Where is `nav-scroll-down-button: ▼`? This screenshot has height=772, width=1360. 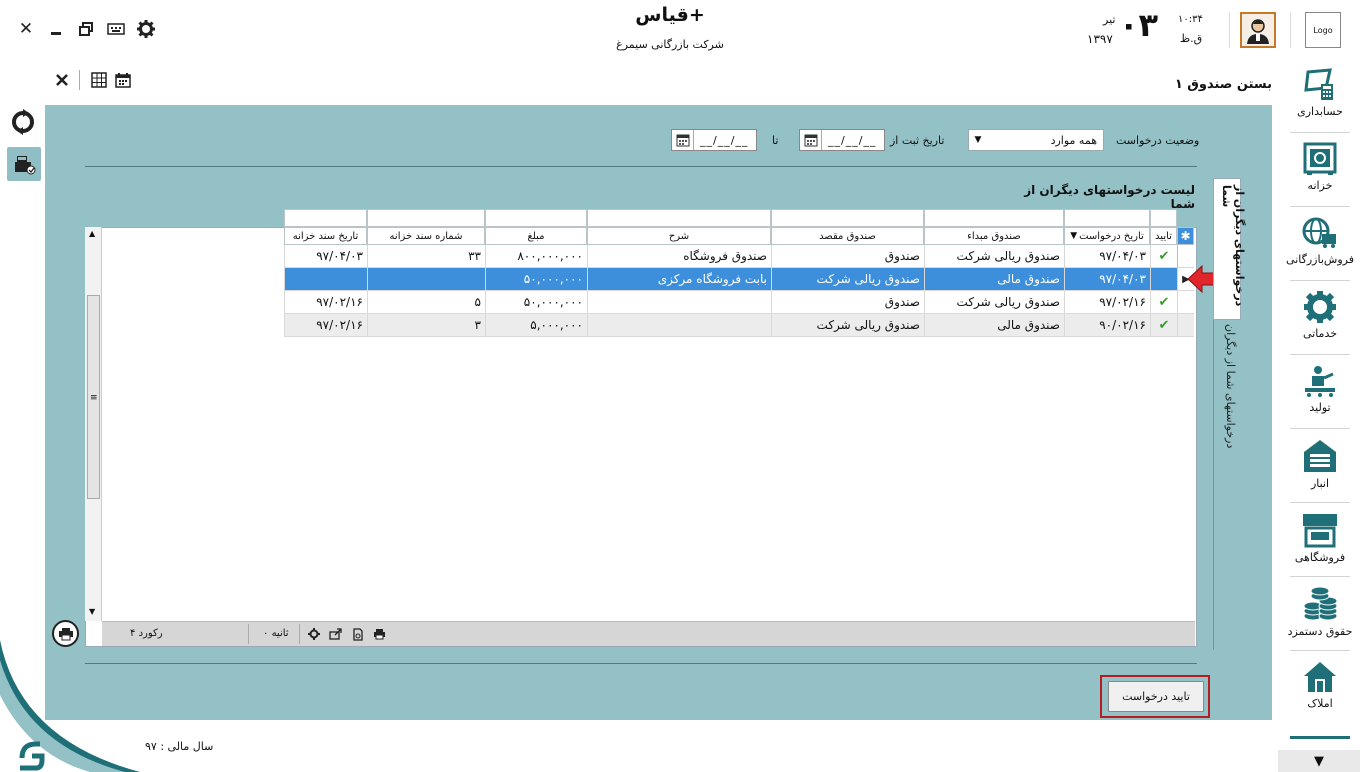 nav-scroll-down-button: ▼ is located at coordinates (1319, 761).